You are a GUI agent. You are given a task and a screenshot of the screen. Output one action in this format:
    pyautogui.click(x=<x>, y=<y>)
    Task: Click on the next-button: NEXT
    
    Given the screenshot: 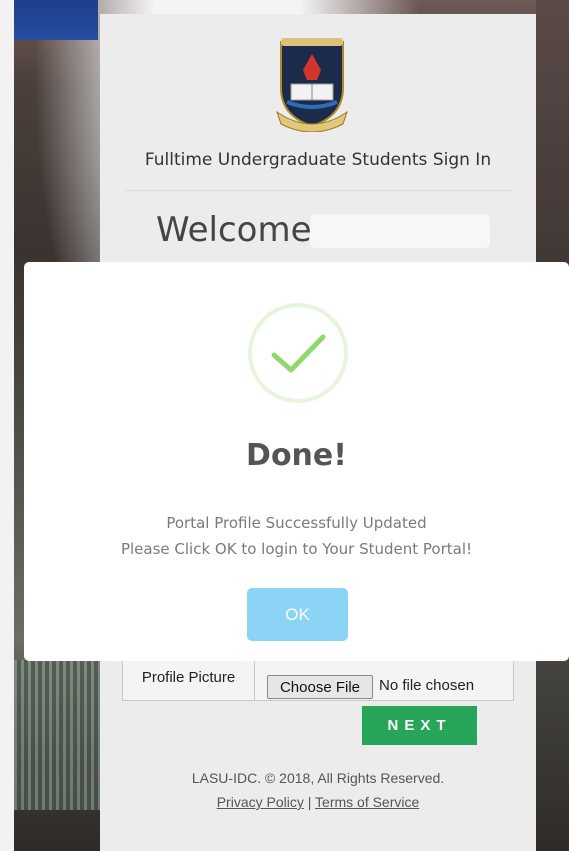 What is the action you would take?
    pyautogui.click(x=419, y=725)
    